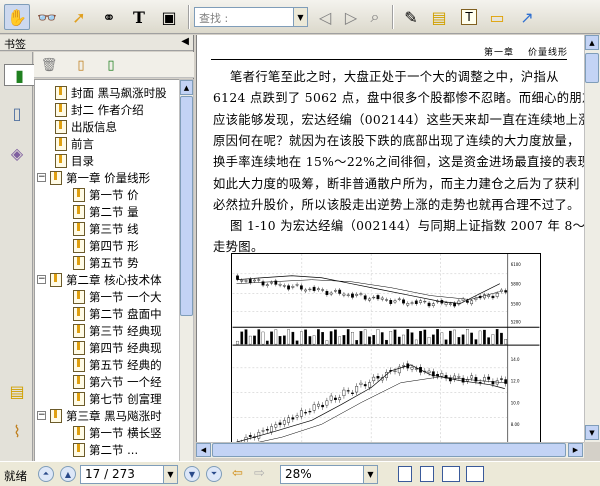 This screenshot has width=600, height=486. I want to click on svg-text: 6100, so click(516, 264).